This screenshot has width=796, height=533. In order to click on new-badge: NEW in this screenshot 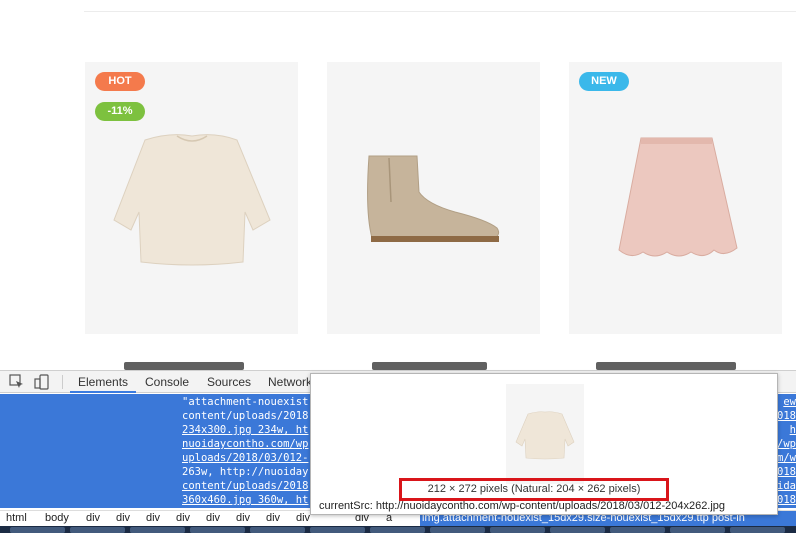, I will do `click(604, 81)`.